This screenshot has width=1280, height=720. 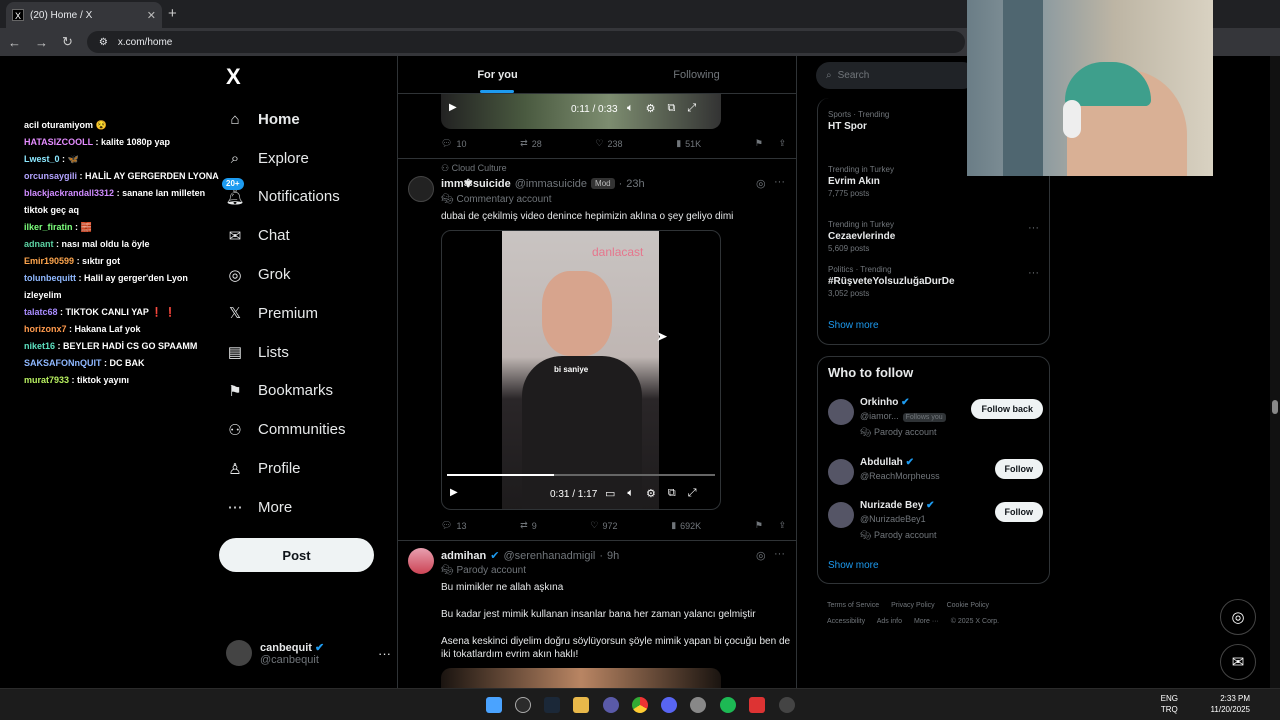 I want to click on community-label: ⚇ Cloud Culture, so click(x=474, y=168).